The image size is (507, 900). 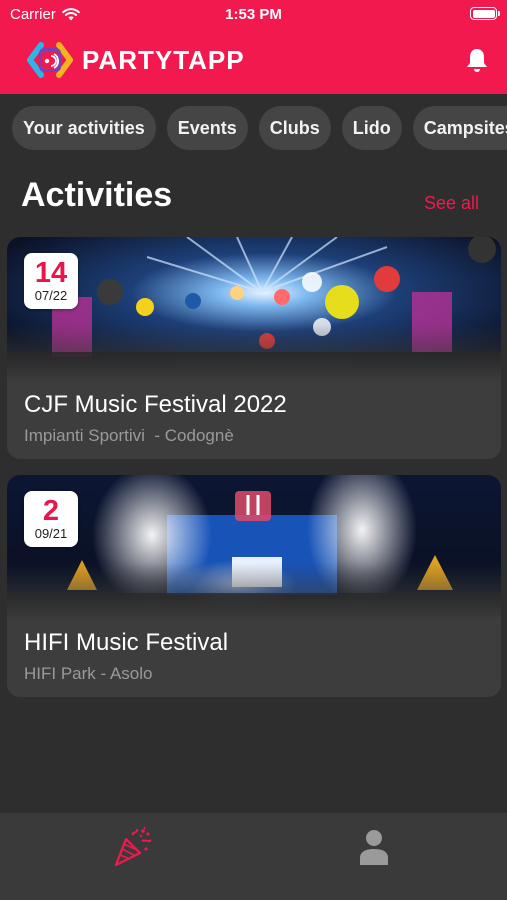 What do you see at coordinates (97, 195) in the screenshot?
I see `section-title: Activities` at bounding box center [97, 195].